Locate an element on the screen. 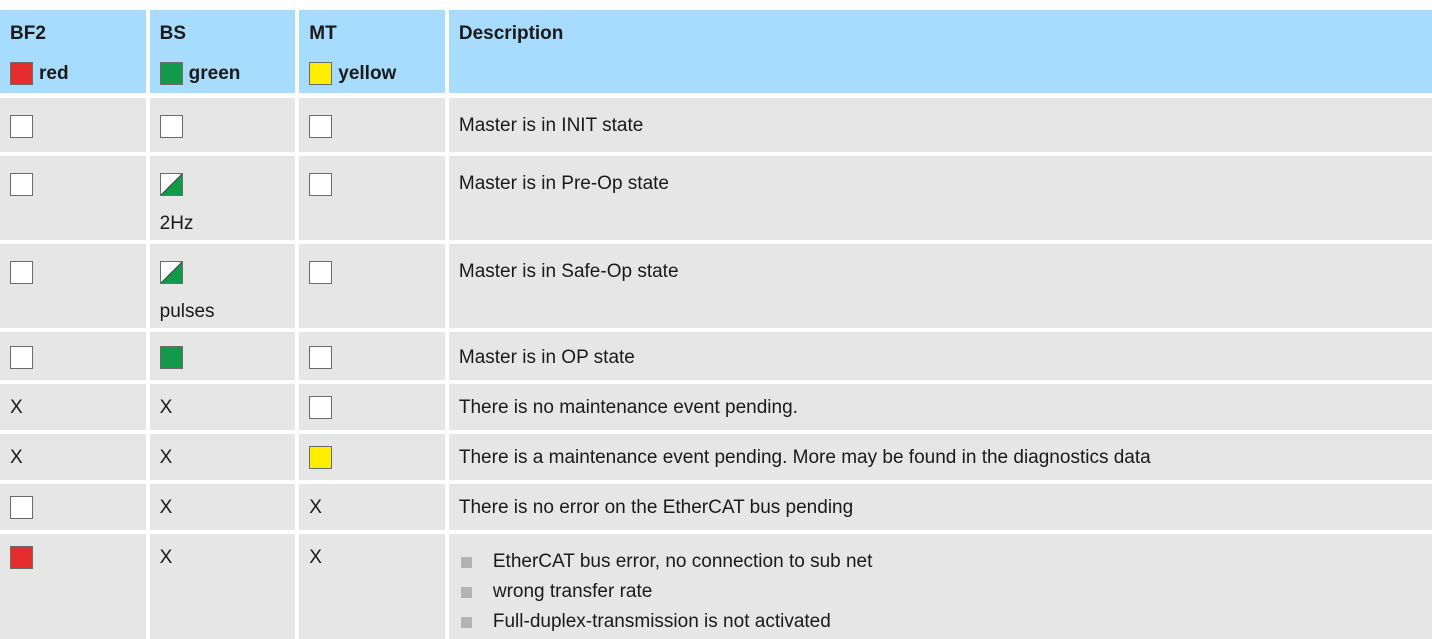 The height and width of the screenshot is (639, 1432). header-cell-bs: BS green is located at coordinates (222, 51).